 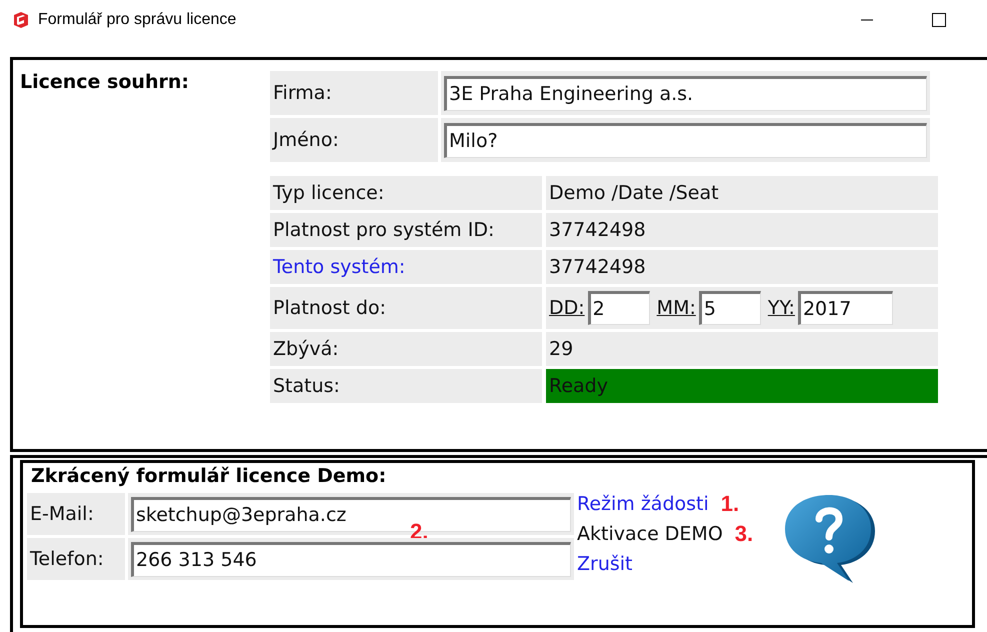 What do you see at coordinates (619, 308) in the screenshot?
I see `input-field: 2` at bounding box center [619, 308].